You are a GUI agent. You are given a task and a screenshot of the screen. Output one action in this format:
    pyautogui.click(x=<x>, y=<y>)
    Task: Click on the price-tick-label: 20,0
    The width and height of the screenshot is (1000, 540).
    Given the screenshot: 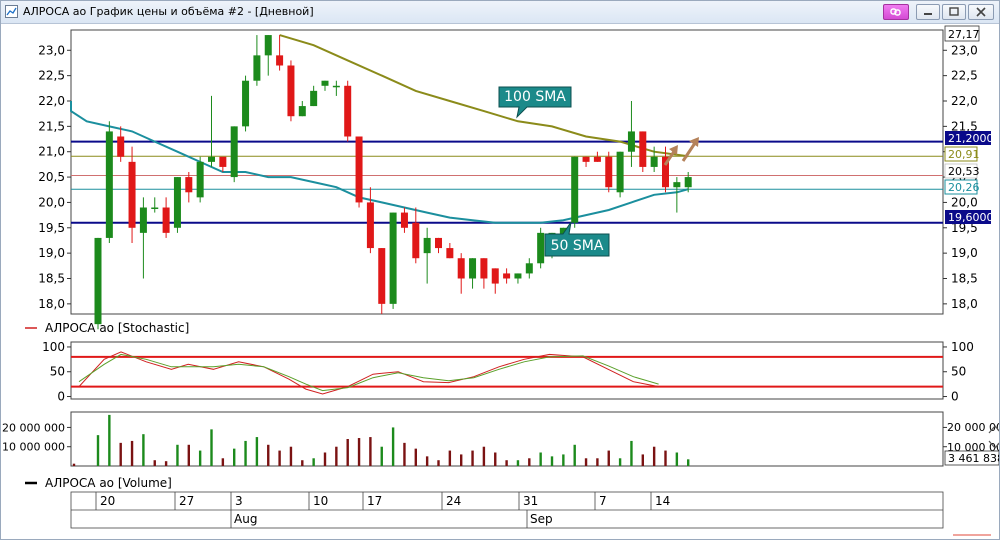 What is the action you would take?
    pyautogui.click(x=51, y=202)
    